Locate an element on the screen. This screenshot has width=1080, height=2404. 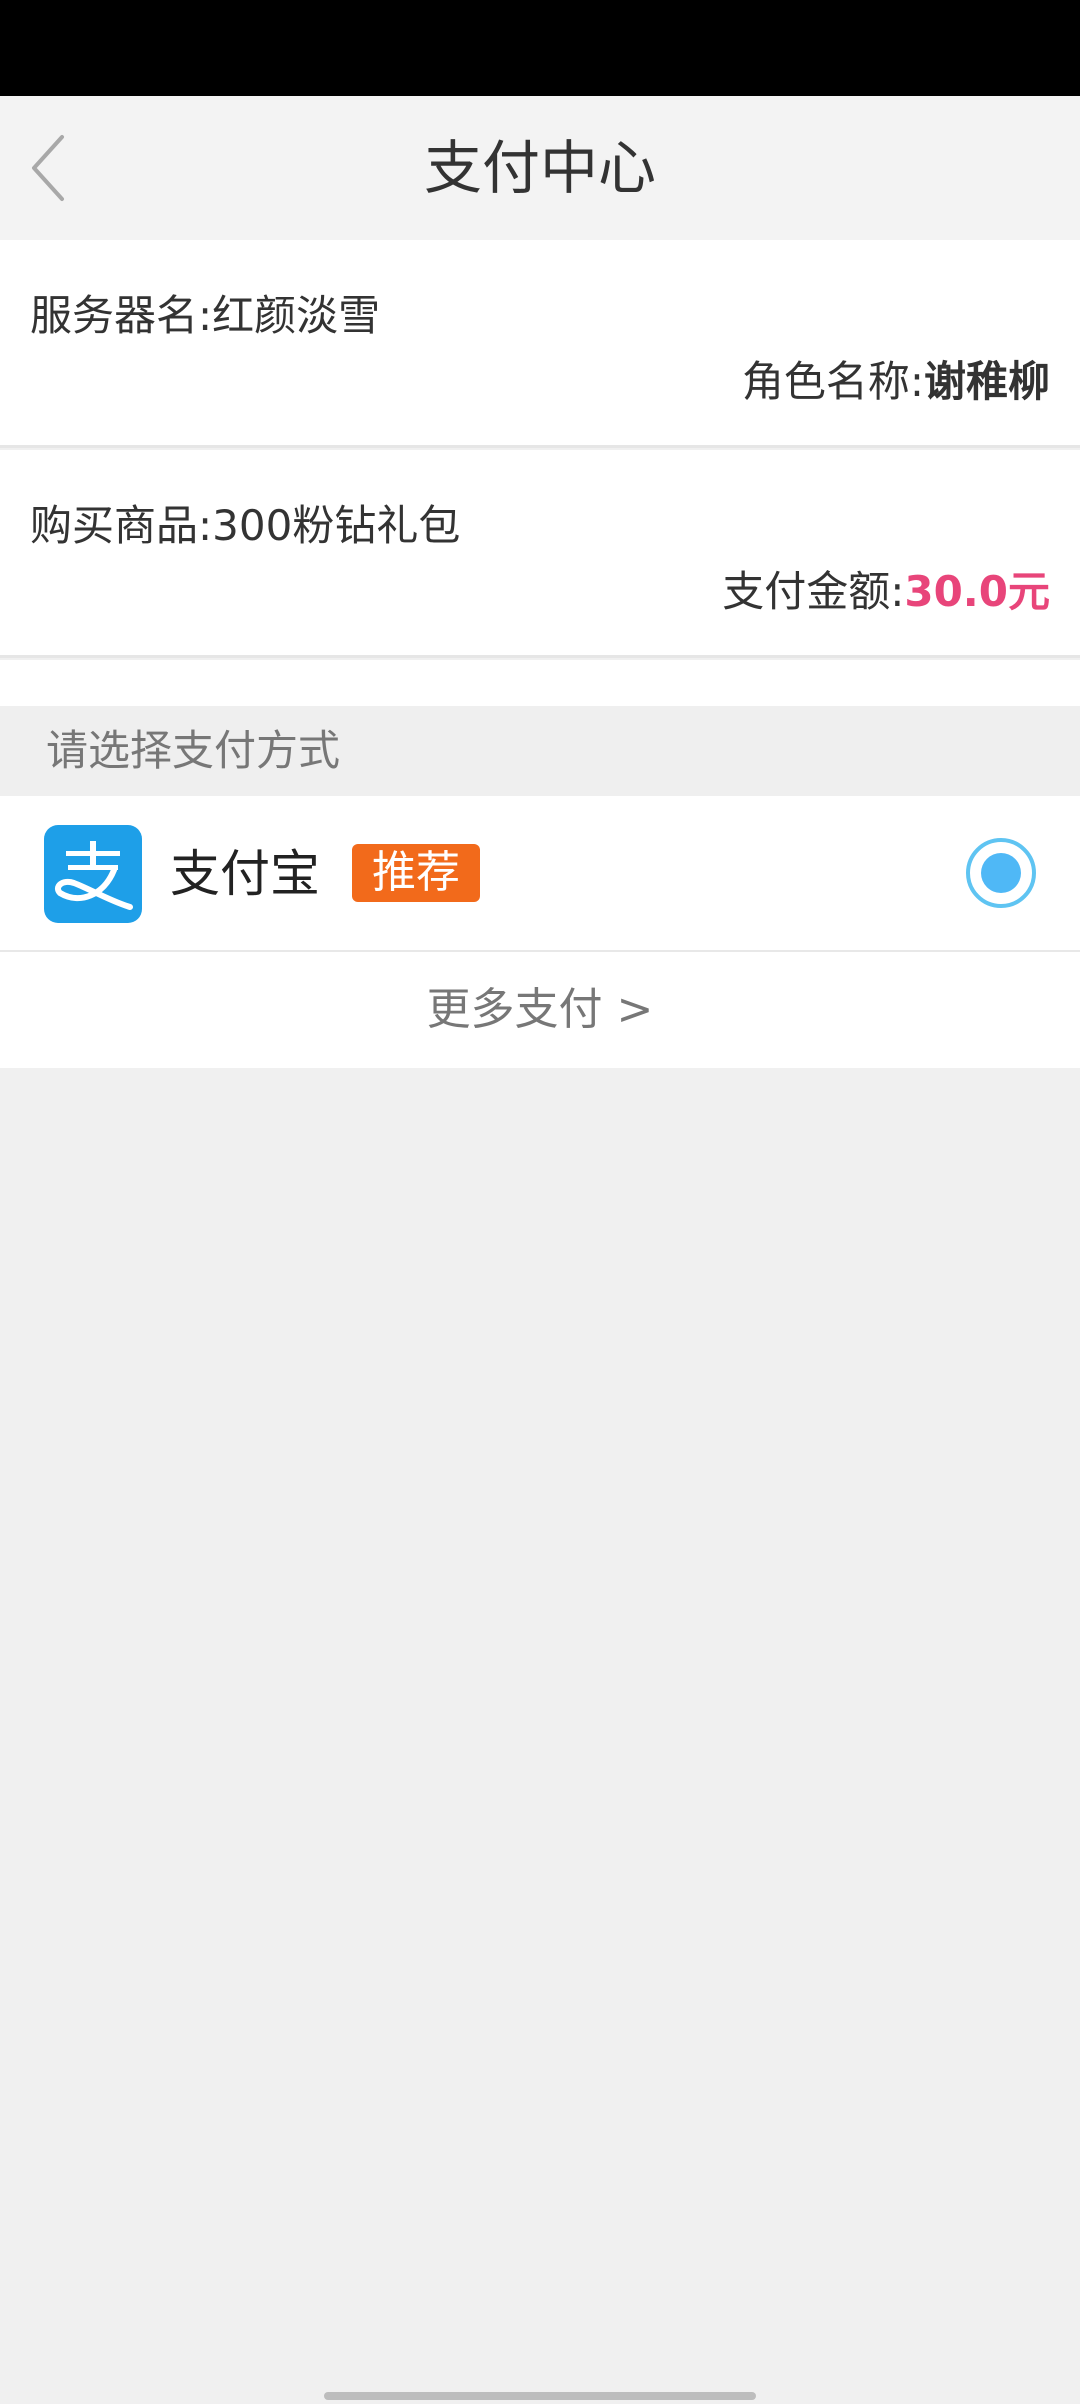
product-name: 购买商品:300粉钻礼包 is located at coordinates (245, 522).